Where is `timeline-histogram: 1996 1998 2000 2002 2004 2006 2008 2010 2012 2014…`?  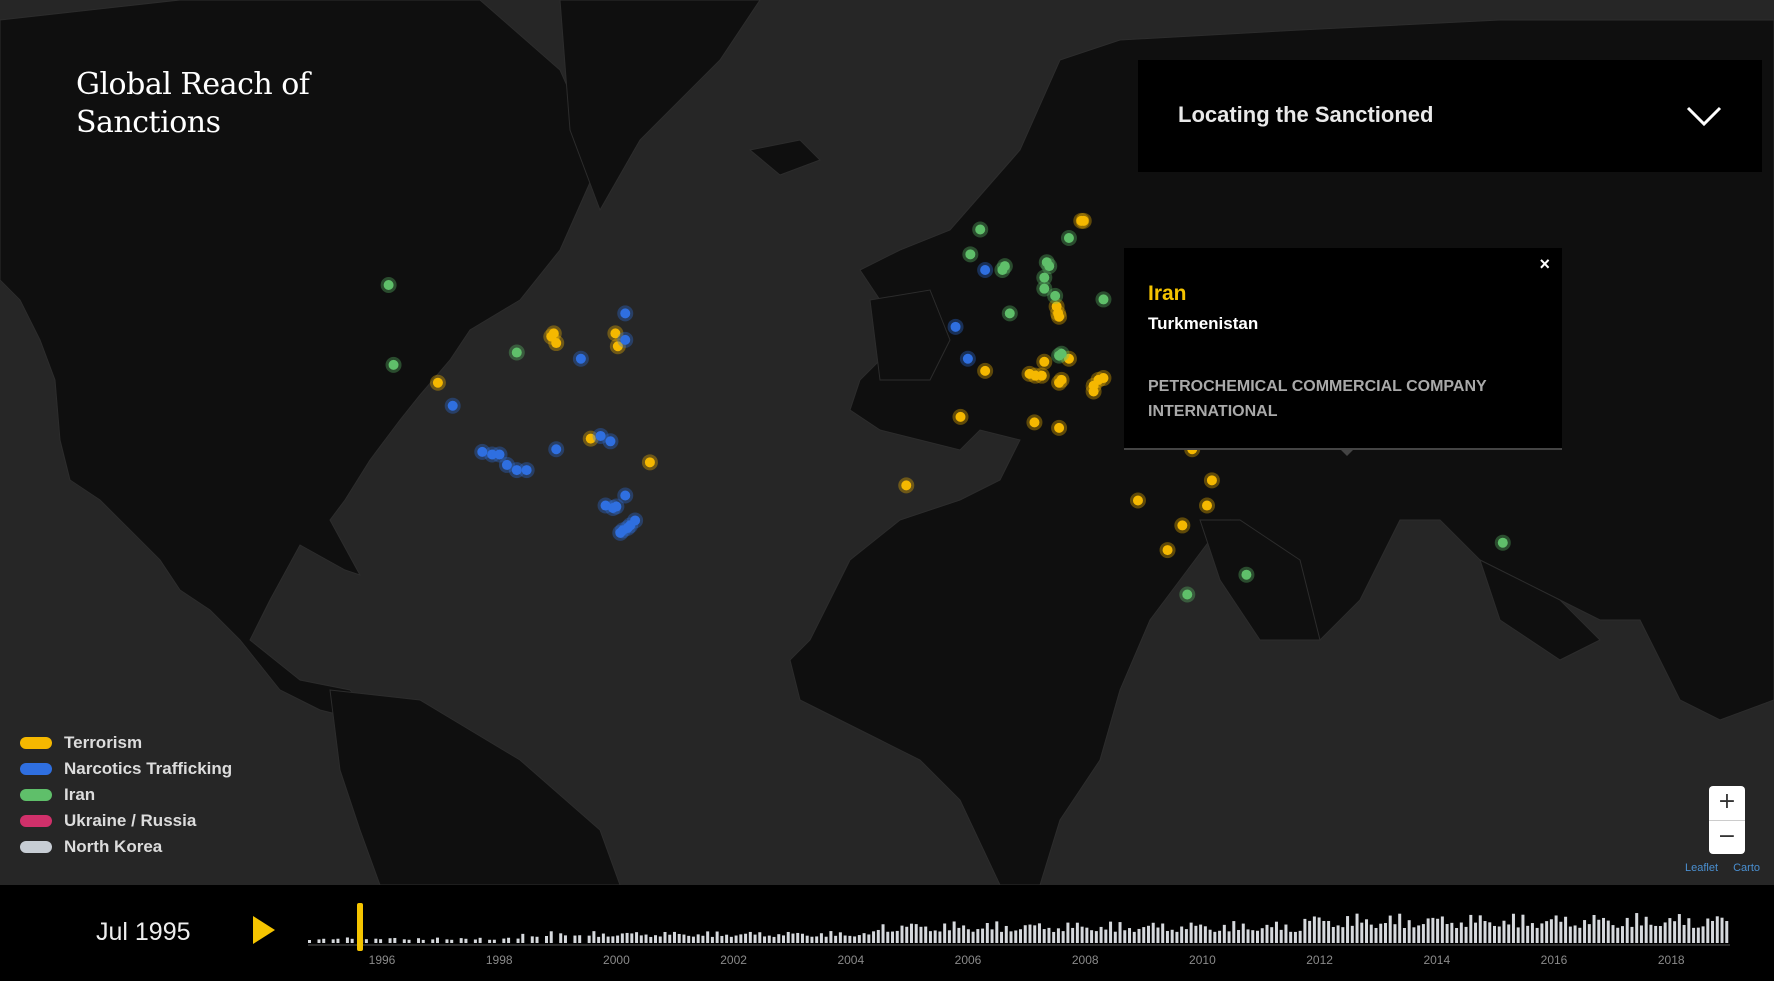
timeline-histogram: 1996 1998 2000 2002 2004 2006 2008 2010 2012 2014… is located at coordinates (1020, 933).